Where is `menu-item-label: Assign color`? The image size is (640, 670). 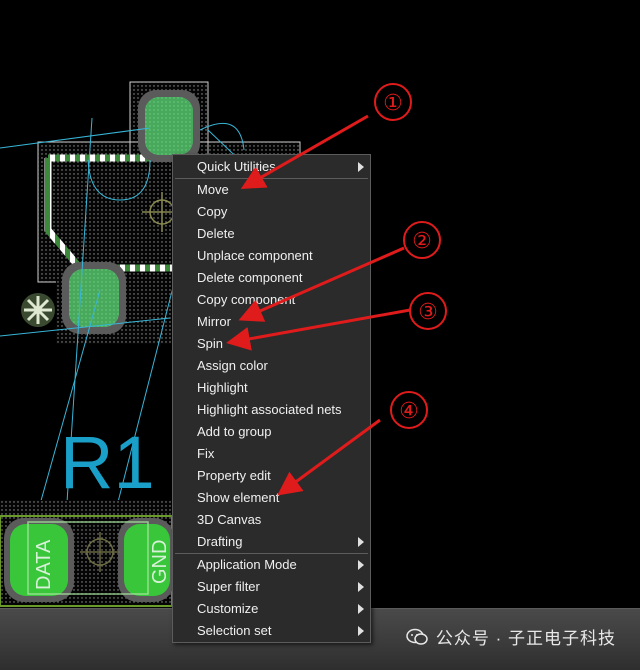 menu-item-label: Assign color is located at coordinates (232, 365).